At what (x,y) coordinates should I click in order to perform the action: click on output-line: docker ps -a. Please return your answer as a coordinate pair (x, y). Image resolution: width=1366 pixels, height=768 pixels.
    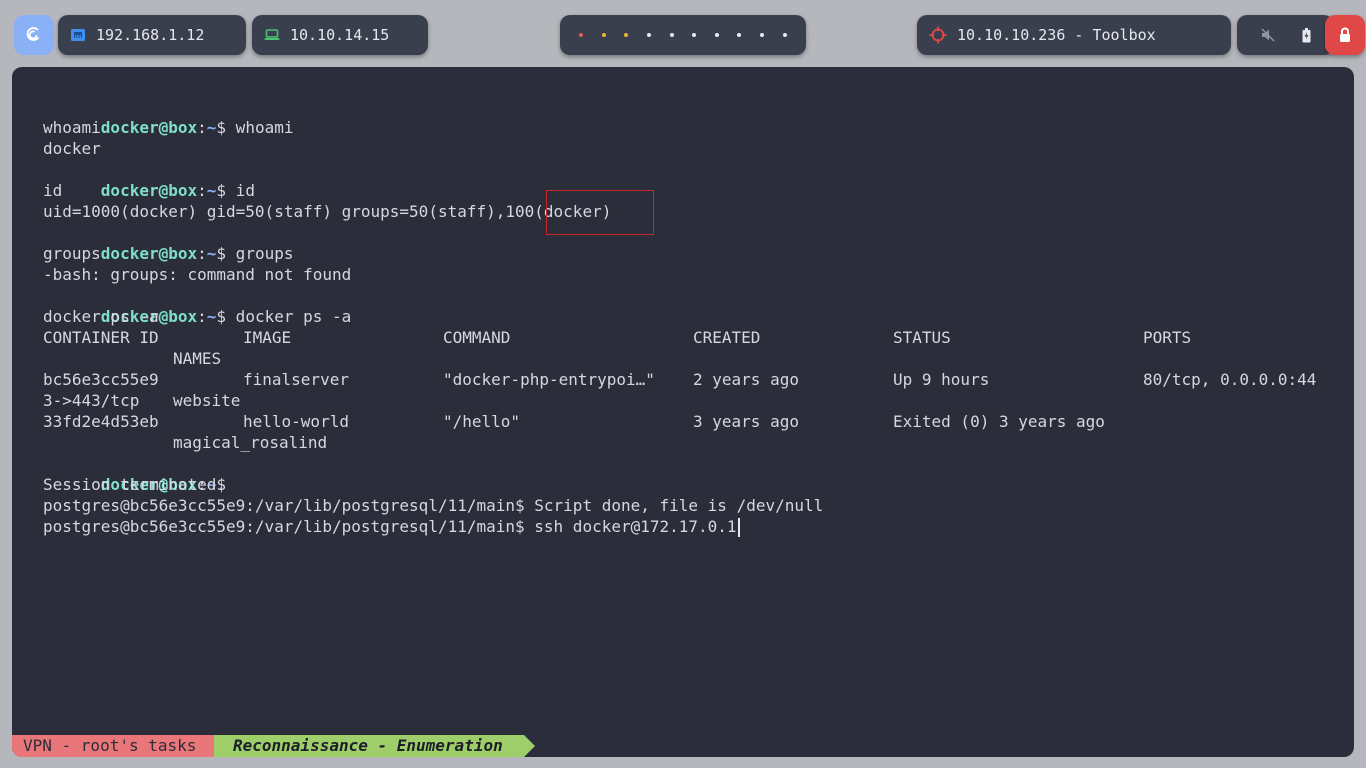
    Looking at the image, I should click on (101, 316).